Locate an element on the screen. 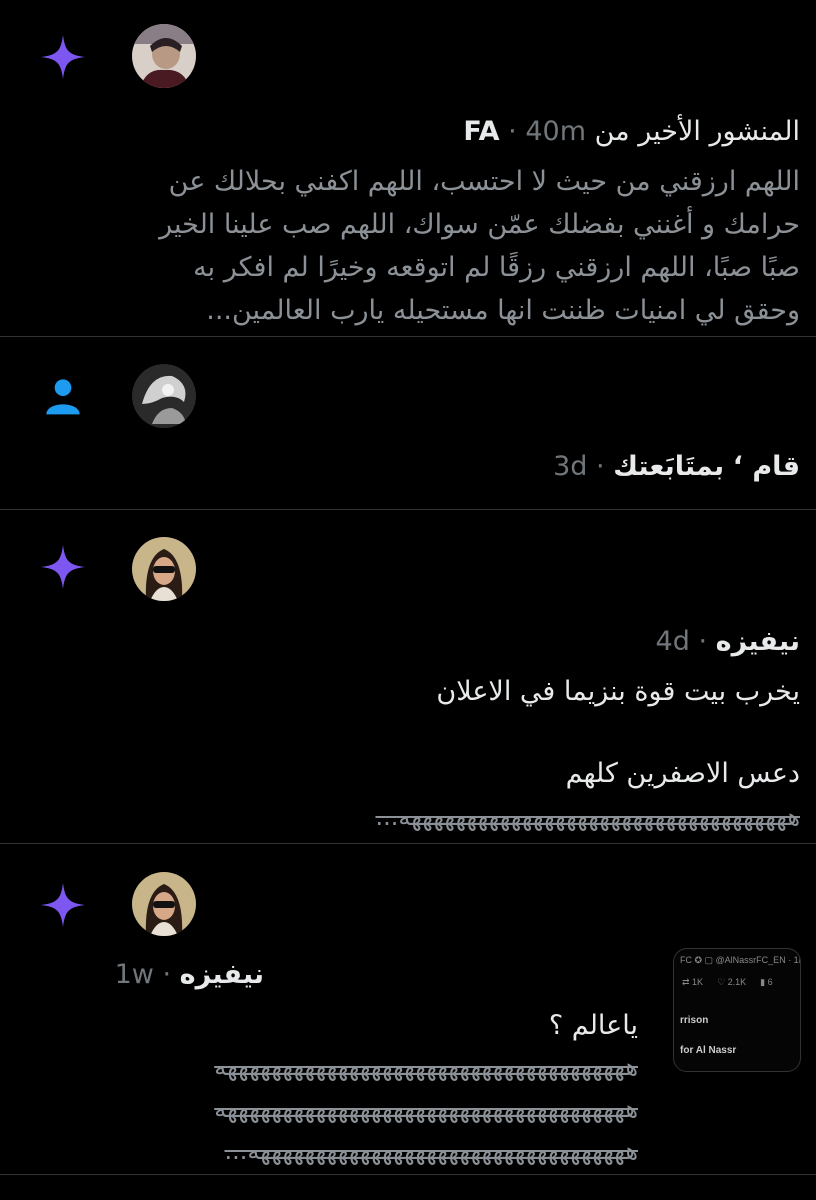 This screenshot has height=1200, width=816. quoted-post-line: rrison is located at coordinates (694, 1020).